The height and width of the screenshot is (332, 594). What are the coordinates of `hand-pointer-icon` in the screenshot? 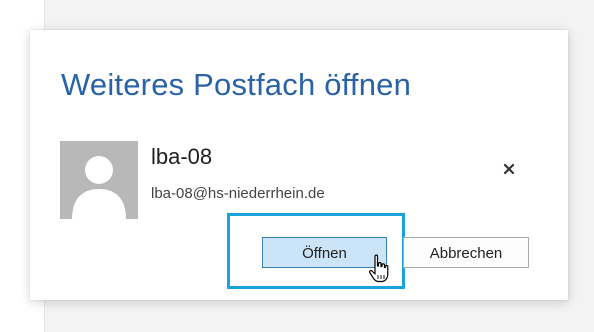 It's located at (379, 269).